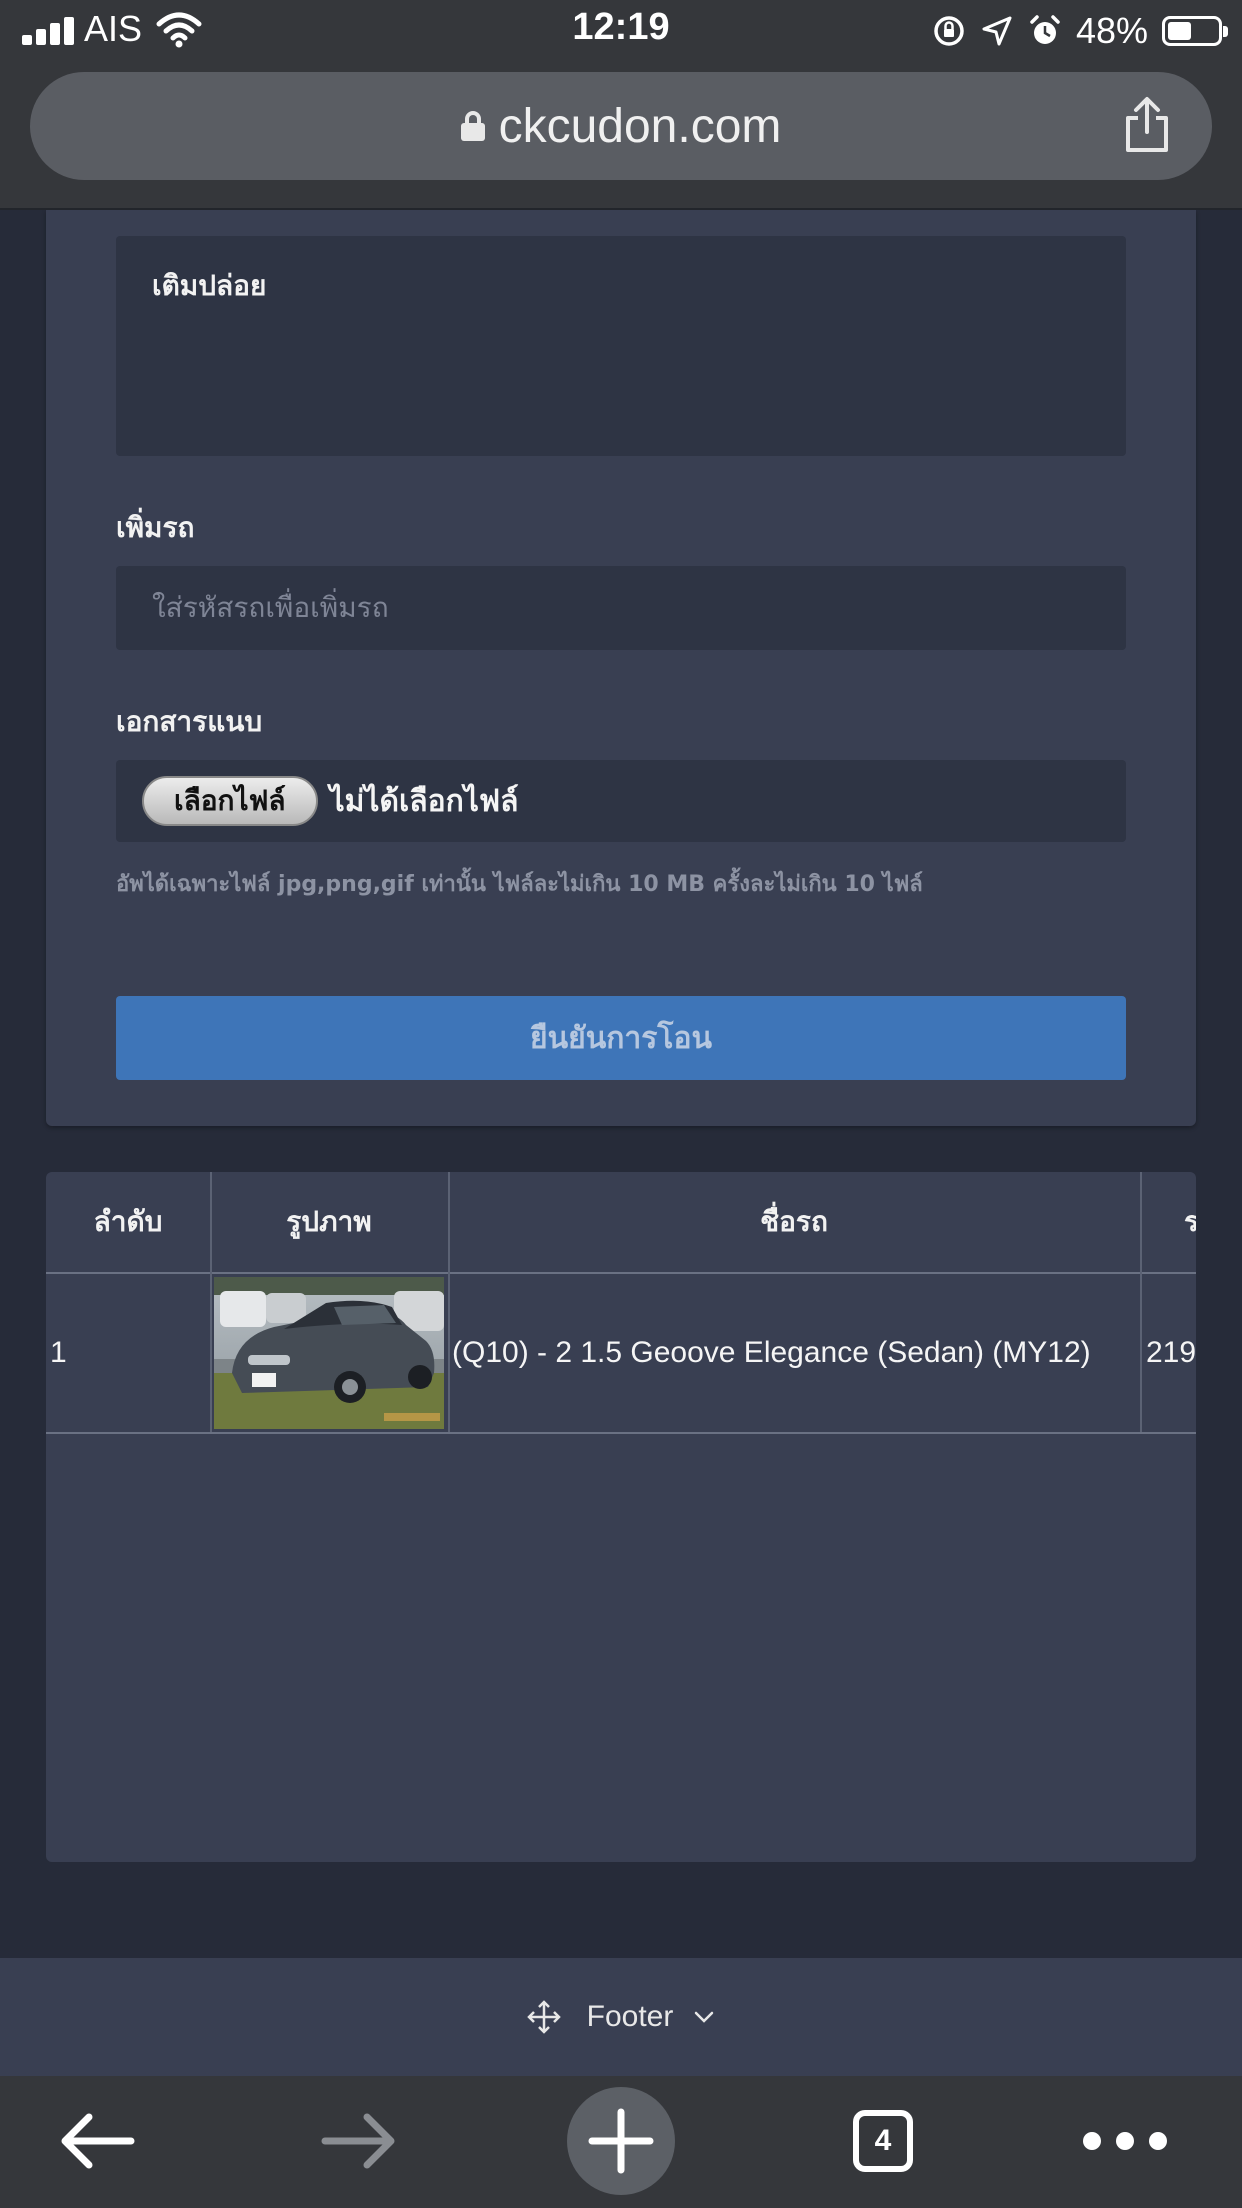  Describe the element at coordinates (1111, 30) in the screenshot. I see `battery-percent: 48%` at that location.